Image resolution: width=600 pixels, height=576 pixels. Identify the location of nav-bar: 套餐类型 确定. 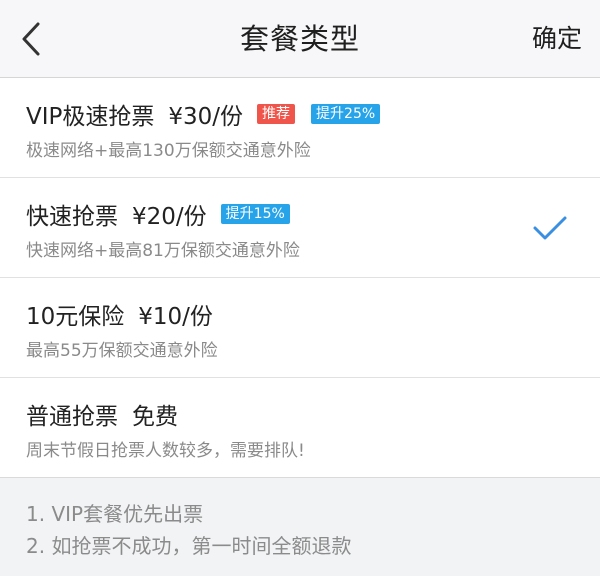
(300, 39).